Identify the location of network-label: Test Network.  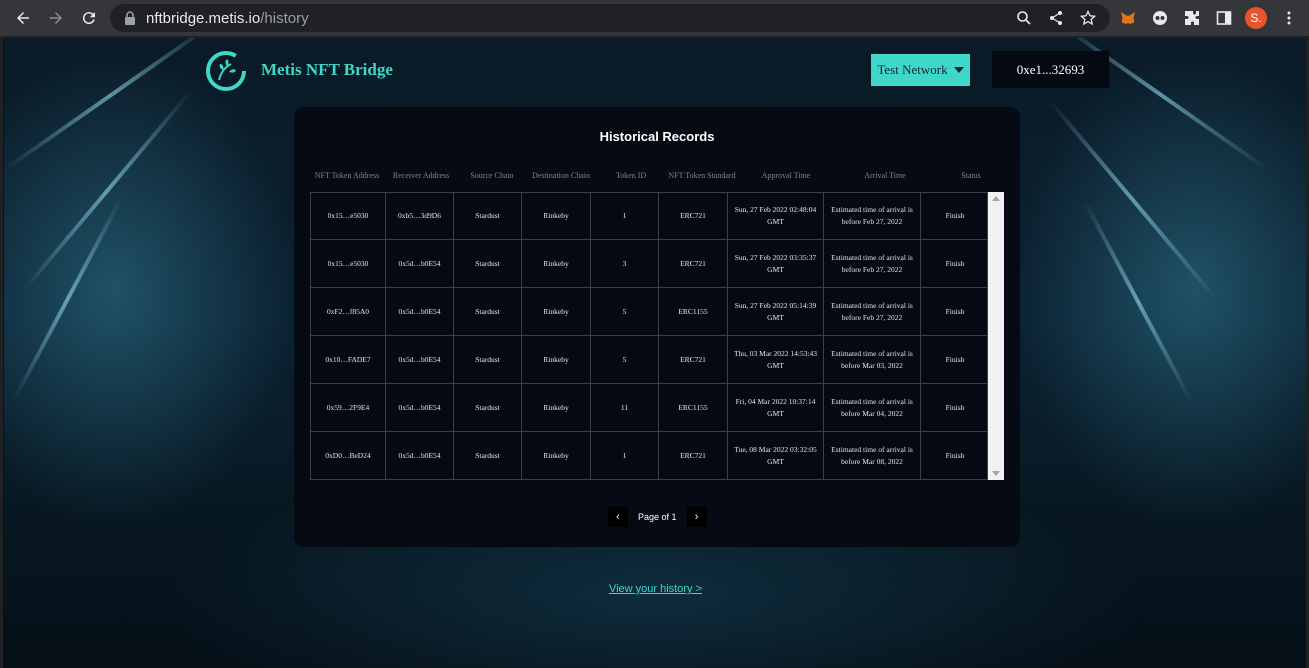
(912, 69).